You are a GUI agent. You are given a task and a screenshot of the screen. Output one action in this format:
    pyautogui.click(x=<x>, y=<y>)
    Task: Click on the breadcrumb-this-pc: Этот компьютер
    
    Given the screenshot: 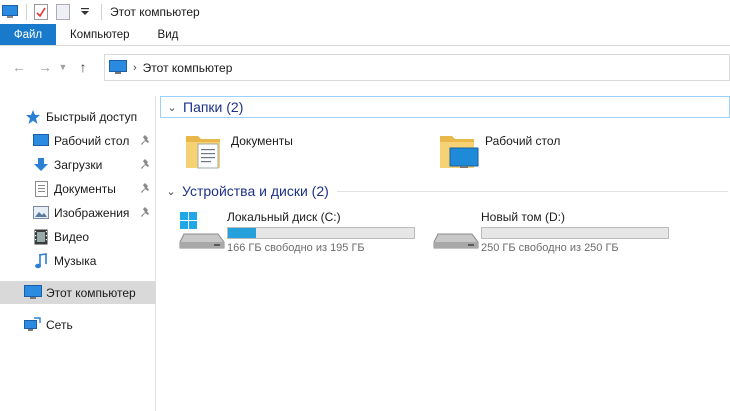 What is the action you would take?
    pyautogui.click(x=188, y=68)
    